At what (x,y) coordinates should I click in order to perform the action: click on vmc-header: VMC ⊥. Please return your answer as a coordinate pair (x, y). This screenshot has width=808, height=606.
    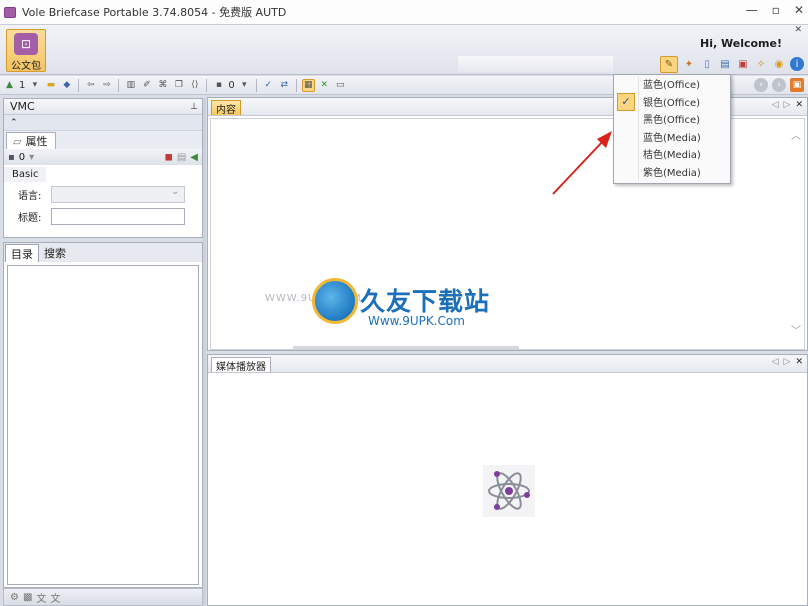
    Looking at the image, I should click on (103, 107).